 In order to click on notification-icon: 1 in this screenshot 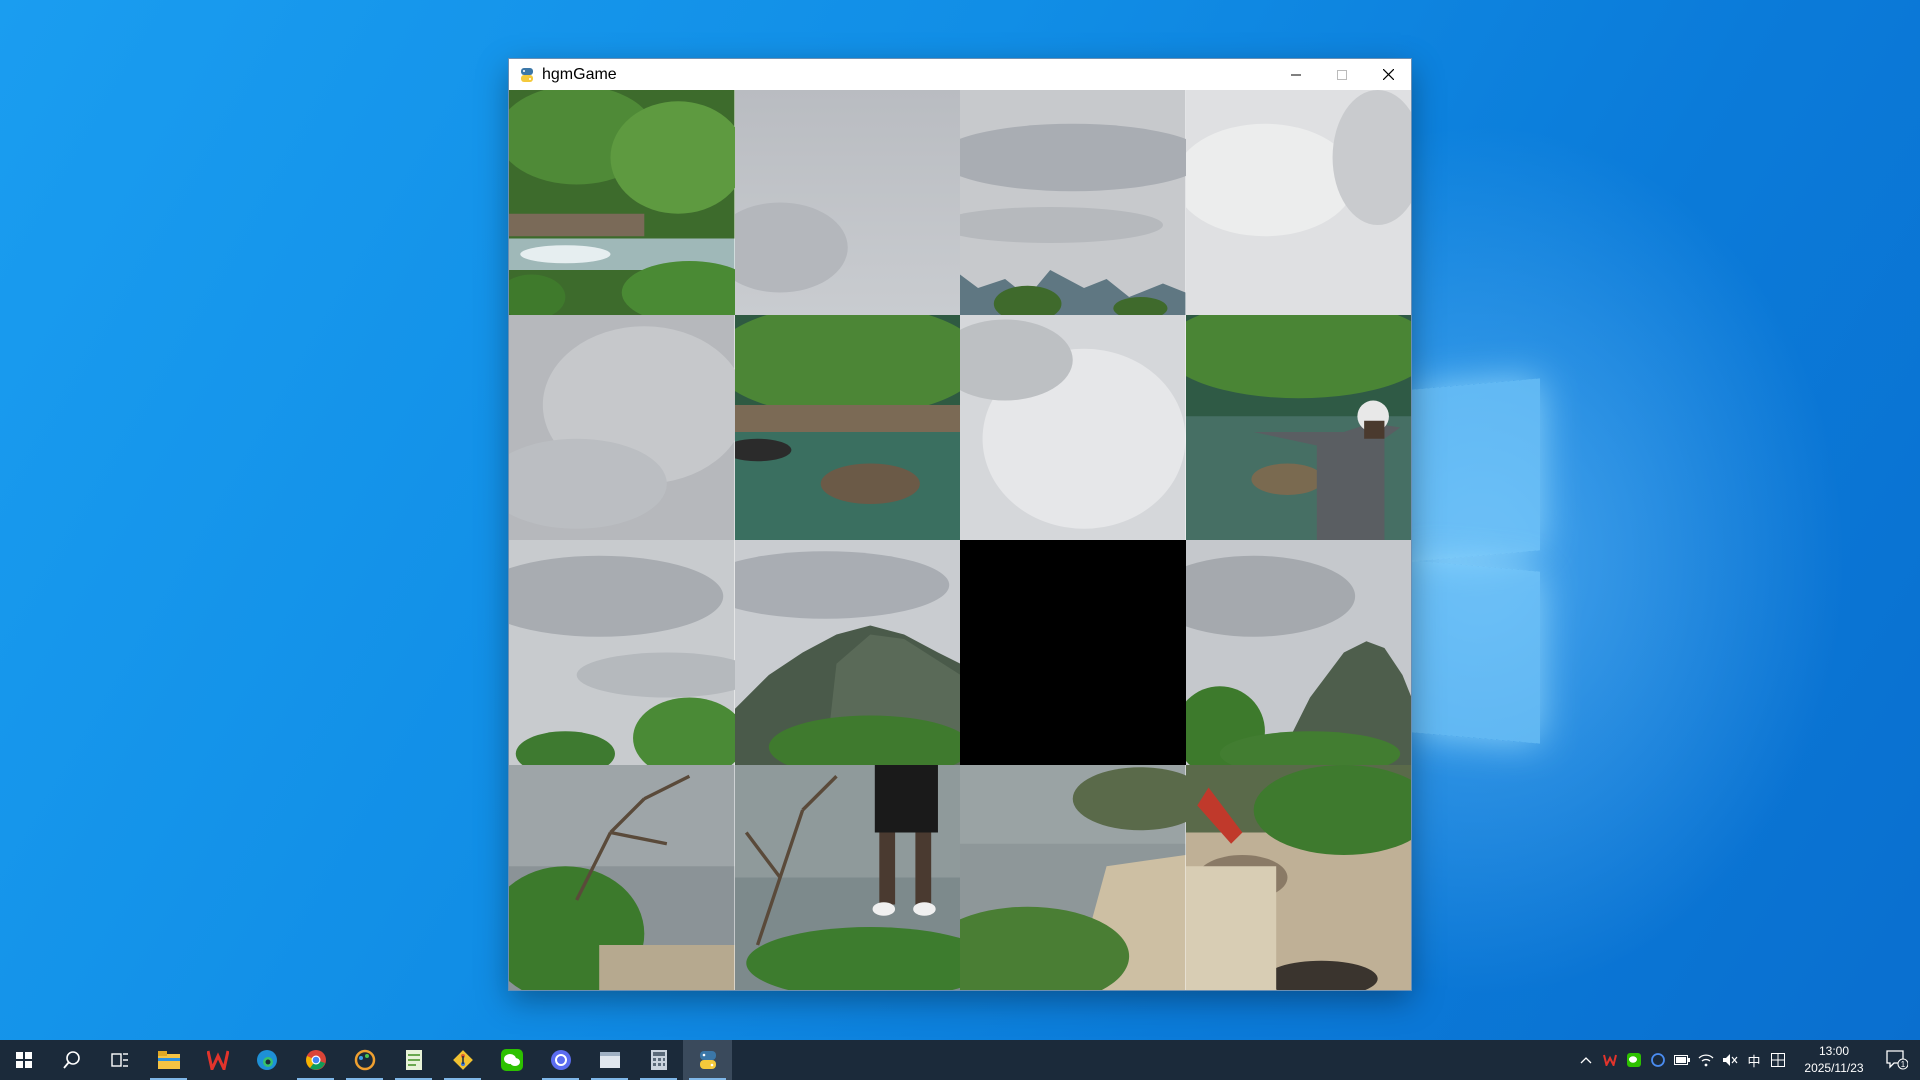, I will do `click(1897, 1060)`.